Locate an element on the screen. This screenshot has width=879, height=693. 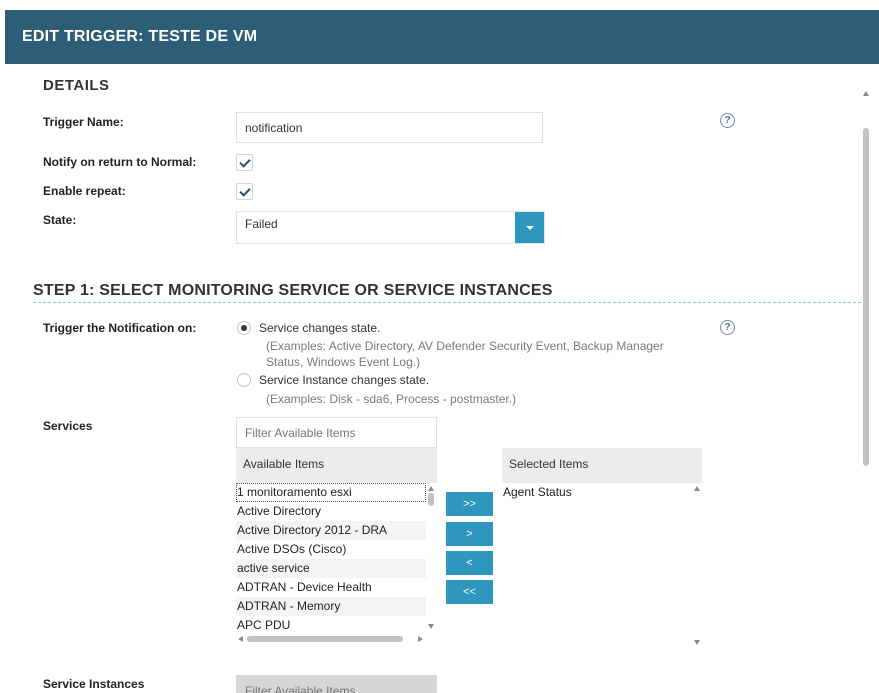
dialog-header: EDIT TRIGGER: TESTE DE VM is located at coordinates (442, 37).